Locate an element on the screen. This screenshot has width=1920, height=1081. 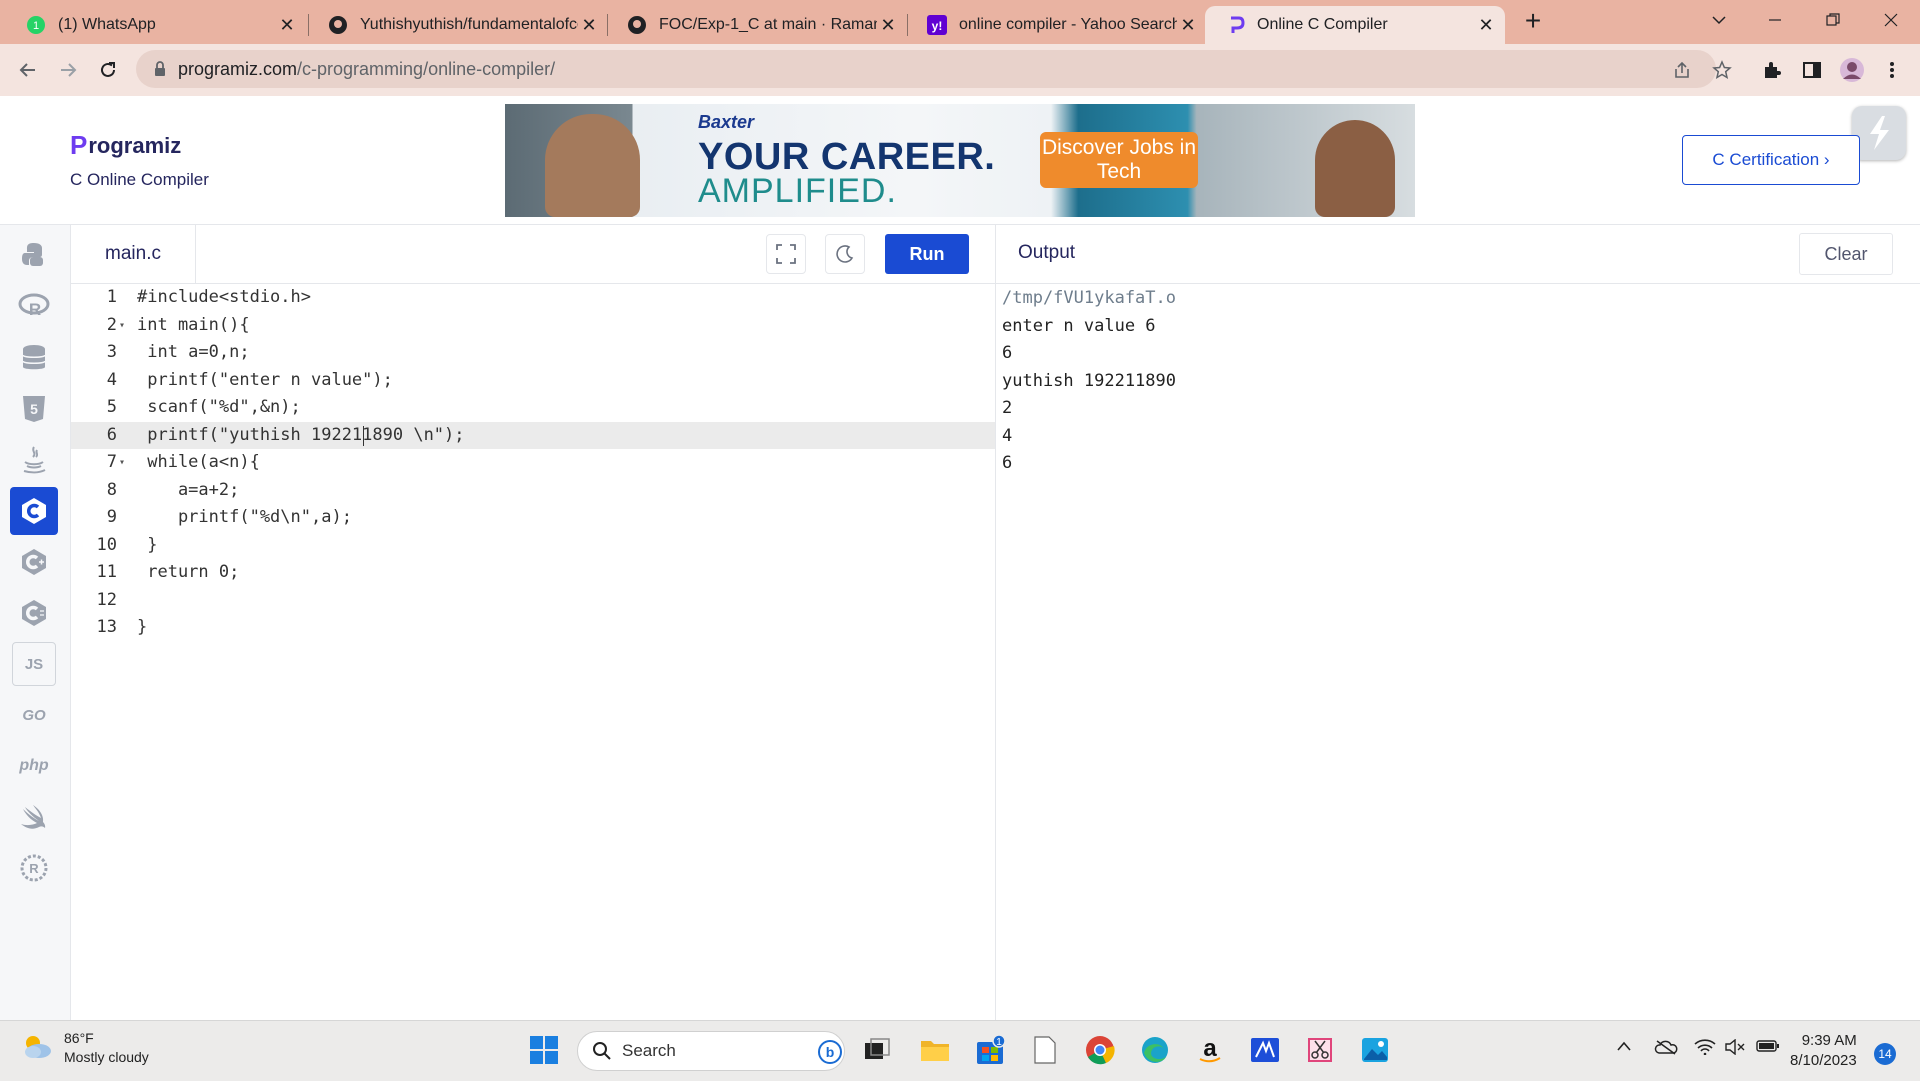
programiz-logo: P rogramiz is located at coordinates (125, 145).